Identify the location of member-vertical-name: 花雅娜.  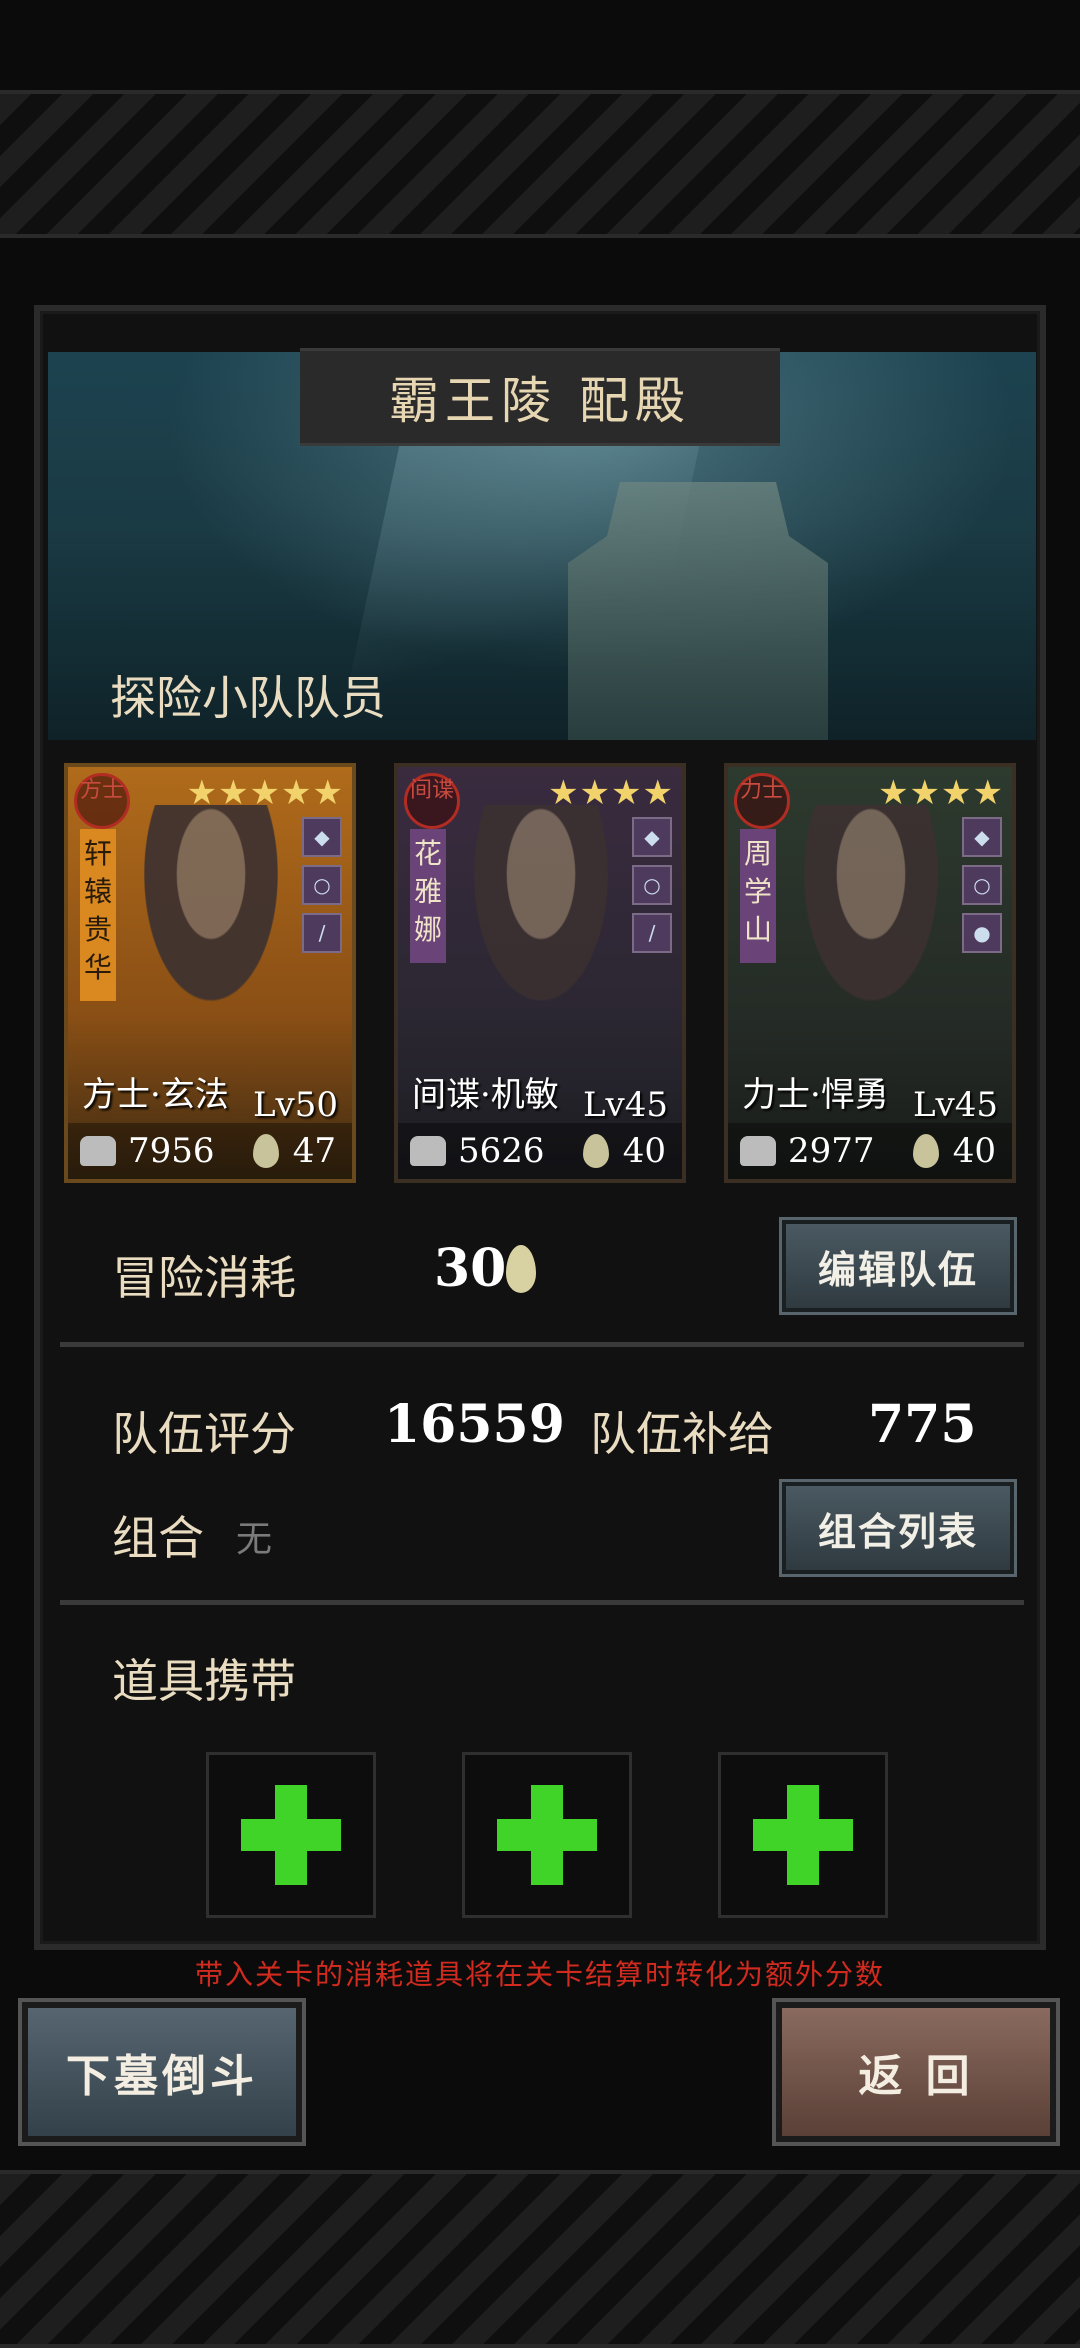
(428, 896).